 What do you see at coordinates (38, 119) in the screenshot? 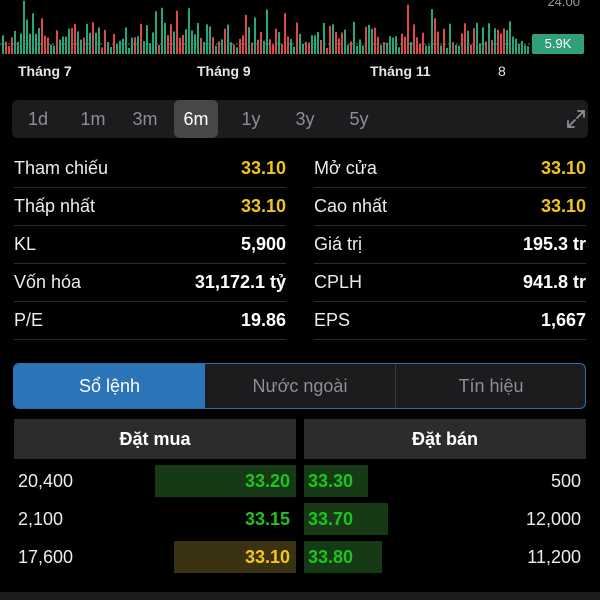
I see `range-1d: 1d` at bounding box center [38, 119].